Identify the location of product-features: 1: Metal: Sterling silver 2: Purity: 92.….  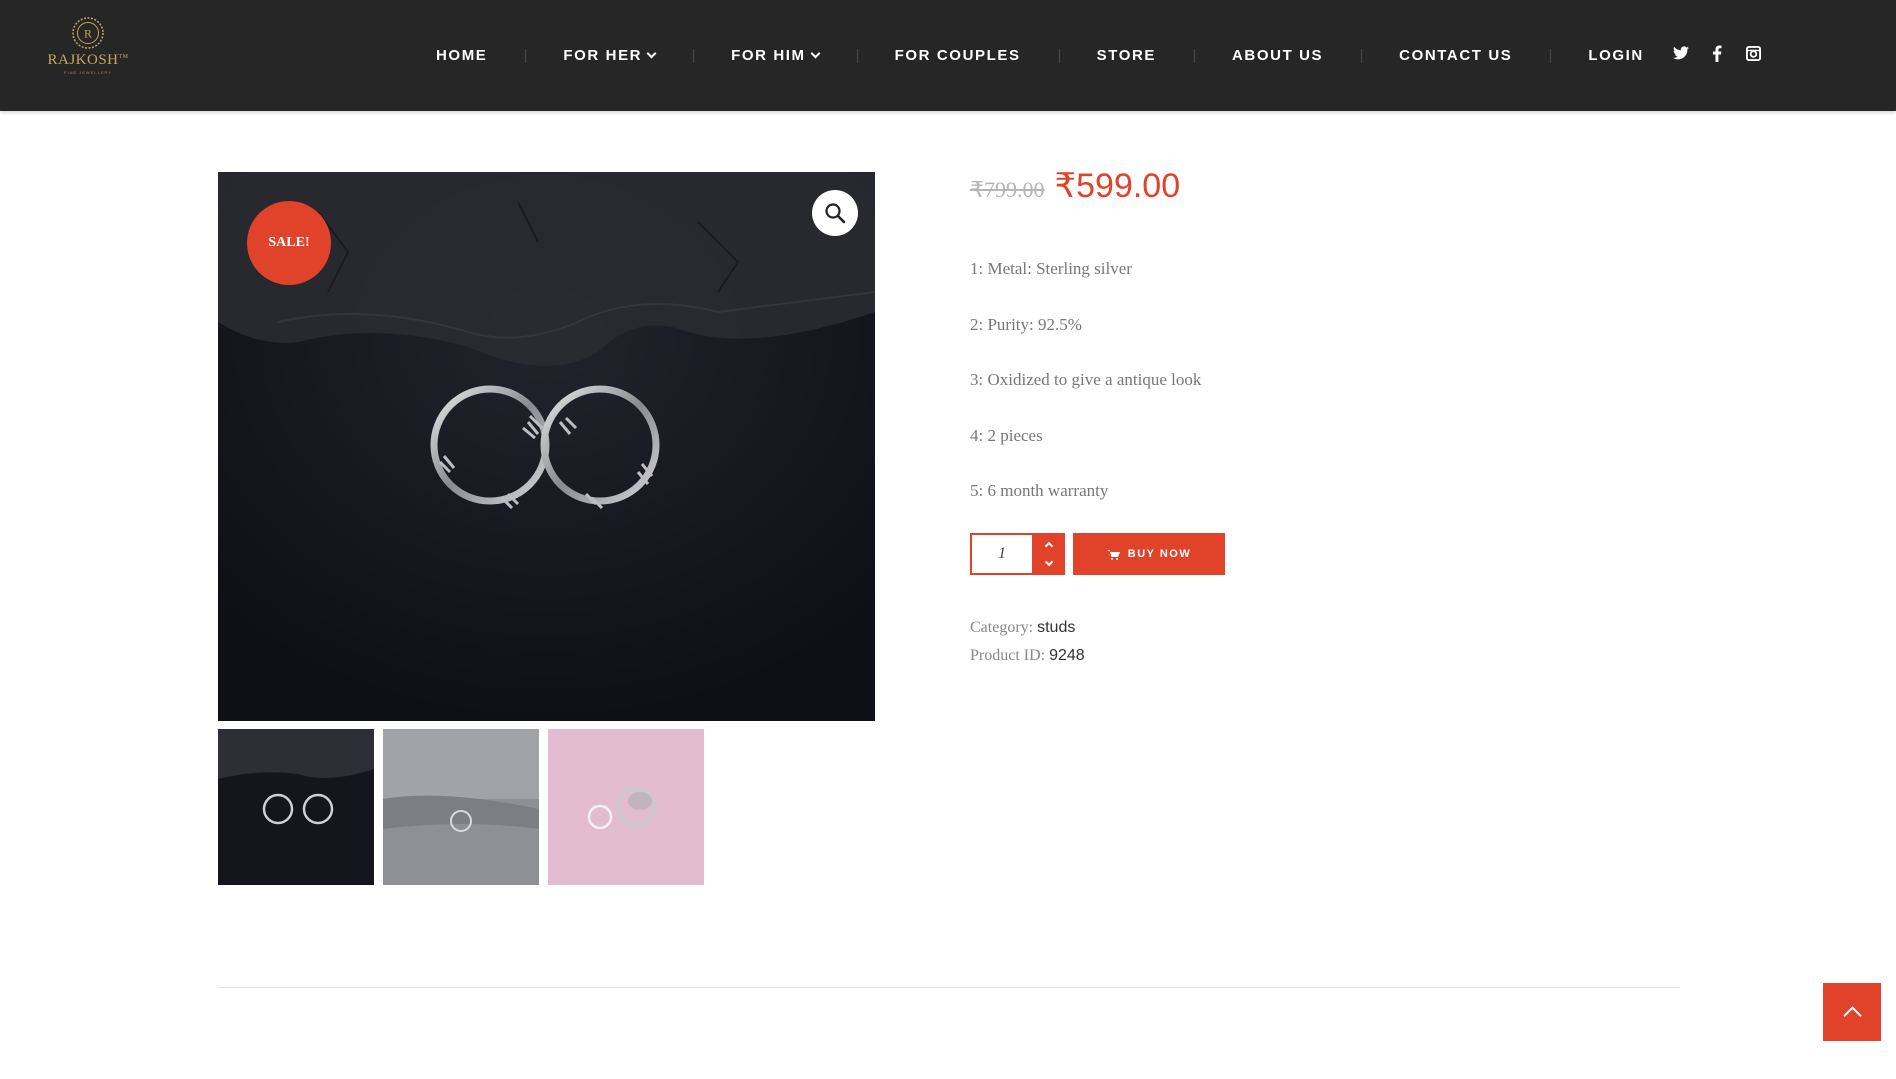
(1085, 395).